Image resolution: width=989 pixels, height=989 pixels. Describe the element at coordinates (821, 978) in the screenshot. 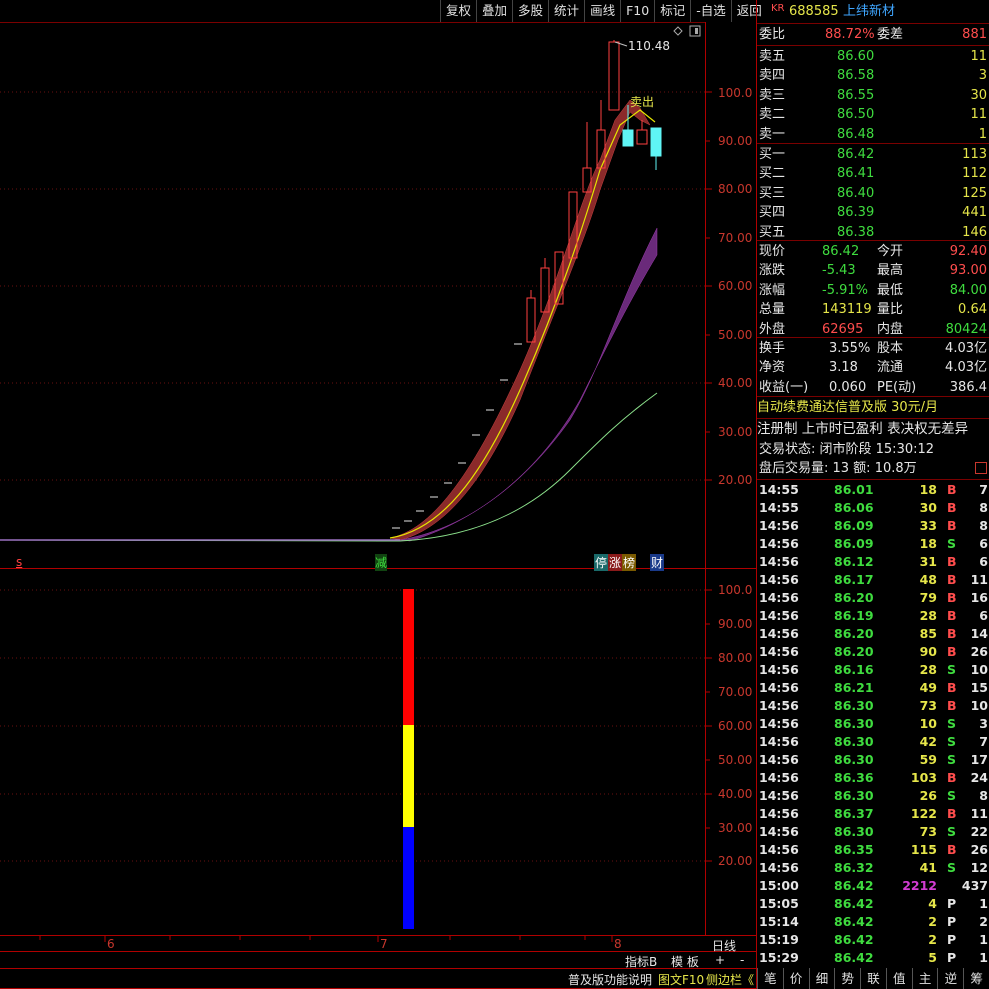

I see `panel-tab: 细` at that location.